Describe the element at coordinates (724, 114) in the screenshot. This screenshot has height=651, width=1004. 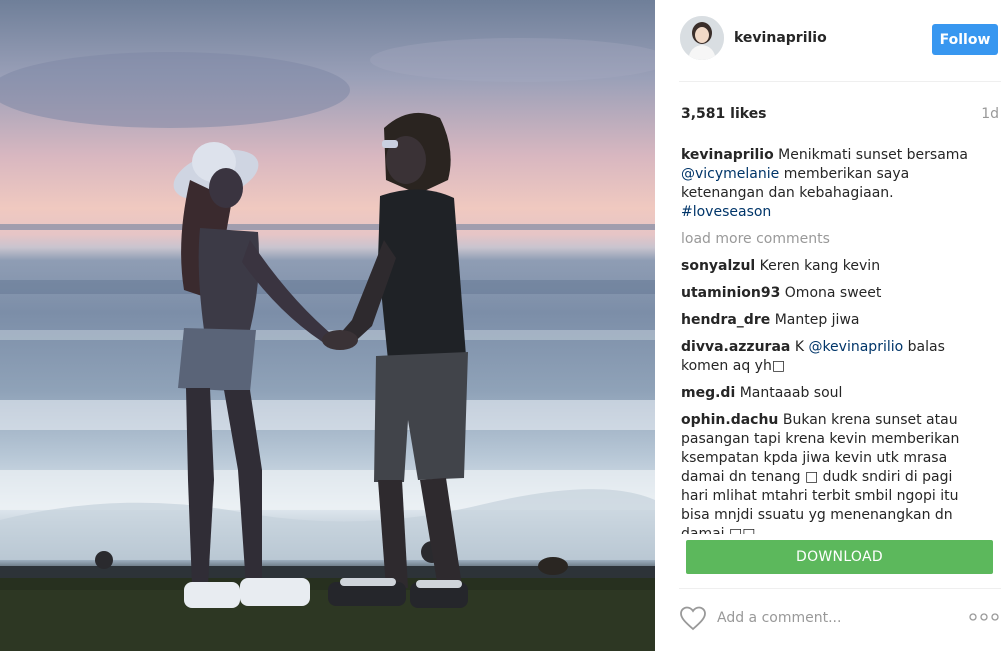
I see `likes-count: 3,581 likes` at that location.